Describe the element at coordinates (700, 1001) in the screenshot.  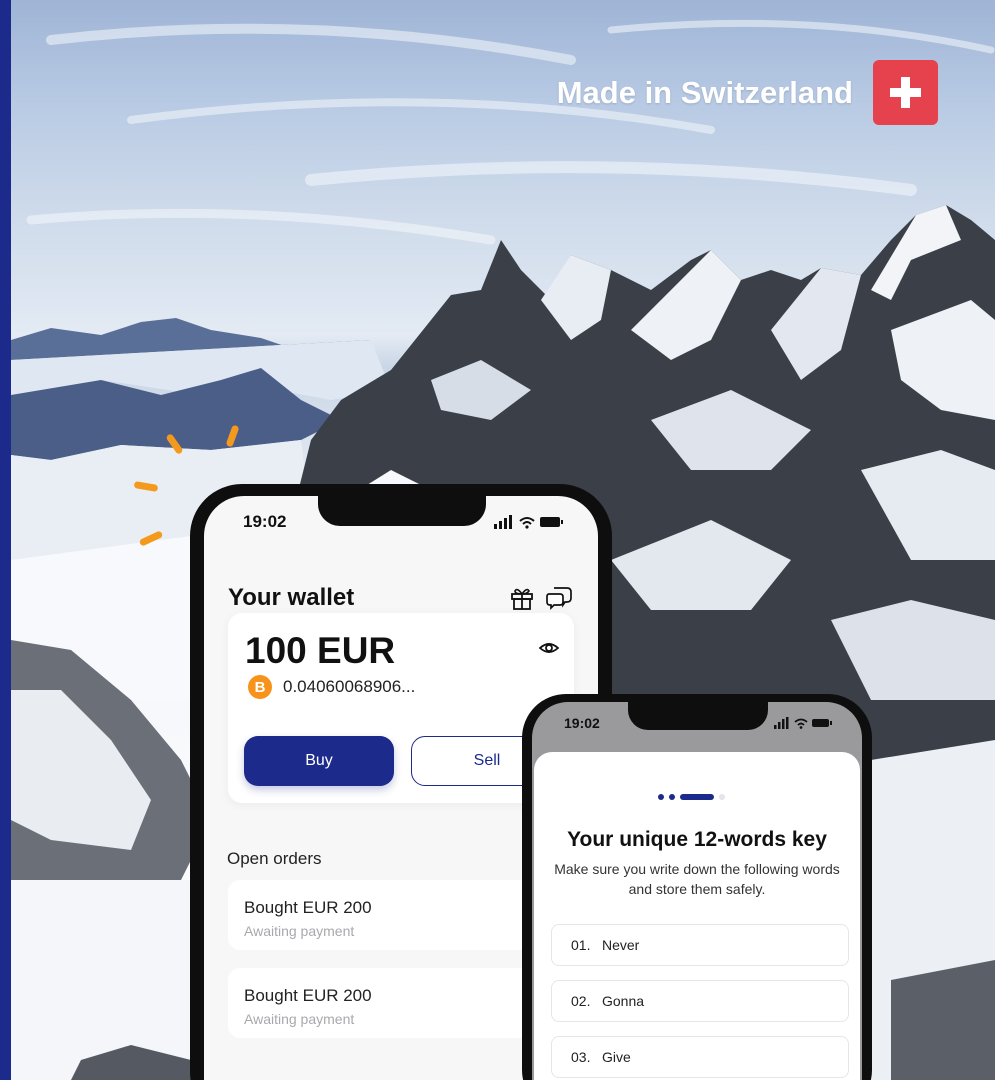
I see `seed-word-item: 02. Gonna` at that location.